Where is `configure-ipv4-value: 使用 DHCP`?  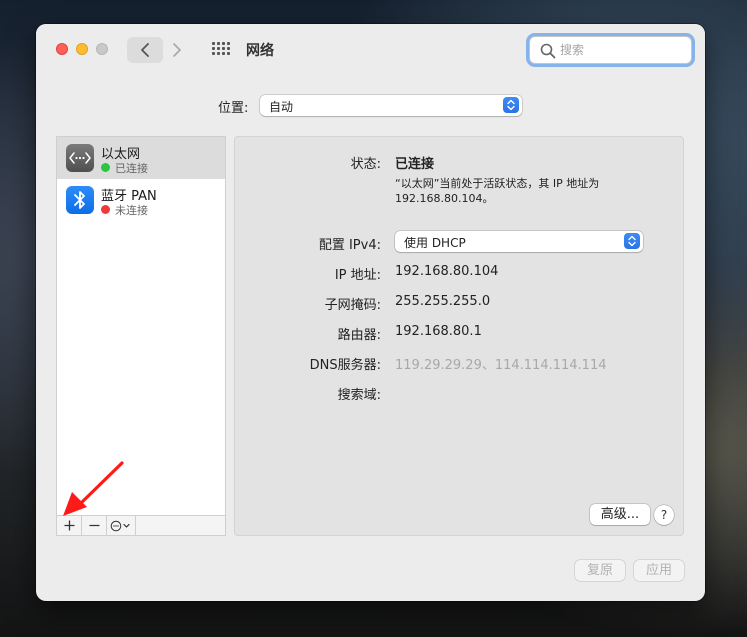
configure-ipv4-value: 使用 DHCP is located at coordinates (435, 243).